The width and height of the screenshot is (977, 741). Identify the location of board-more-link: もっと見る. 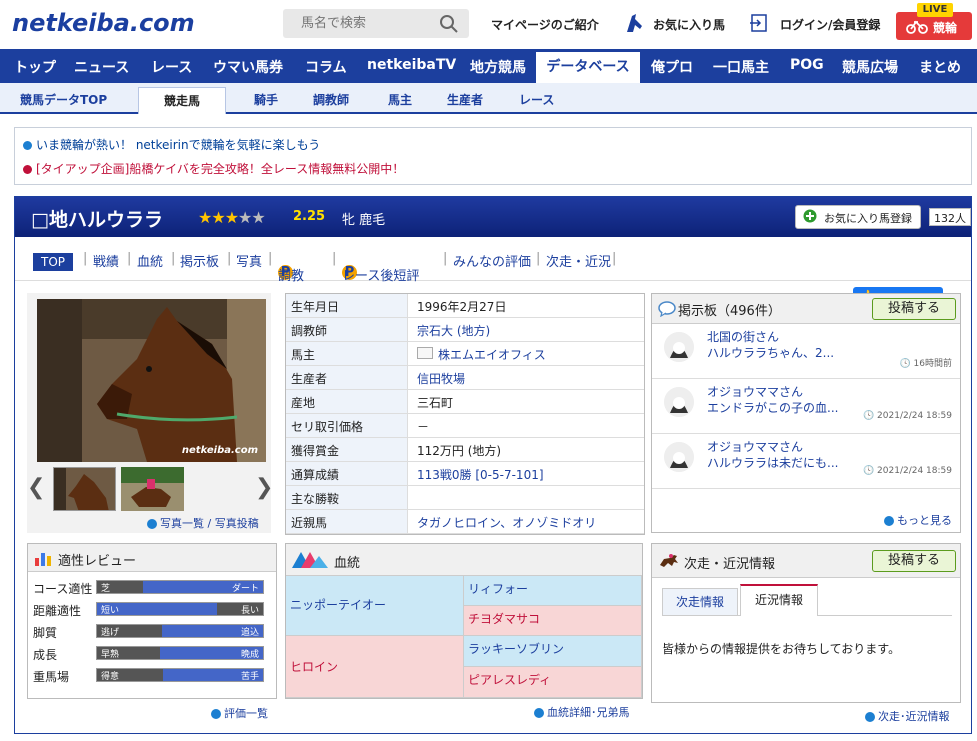
(918, 520).